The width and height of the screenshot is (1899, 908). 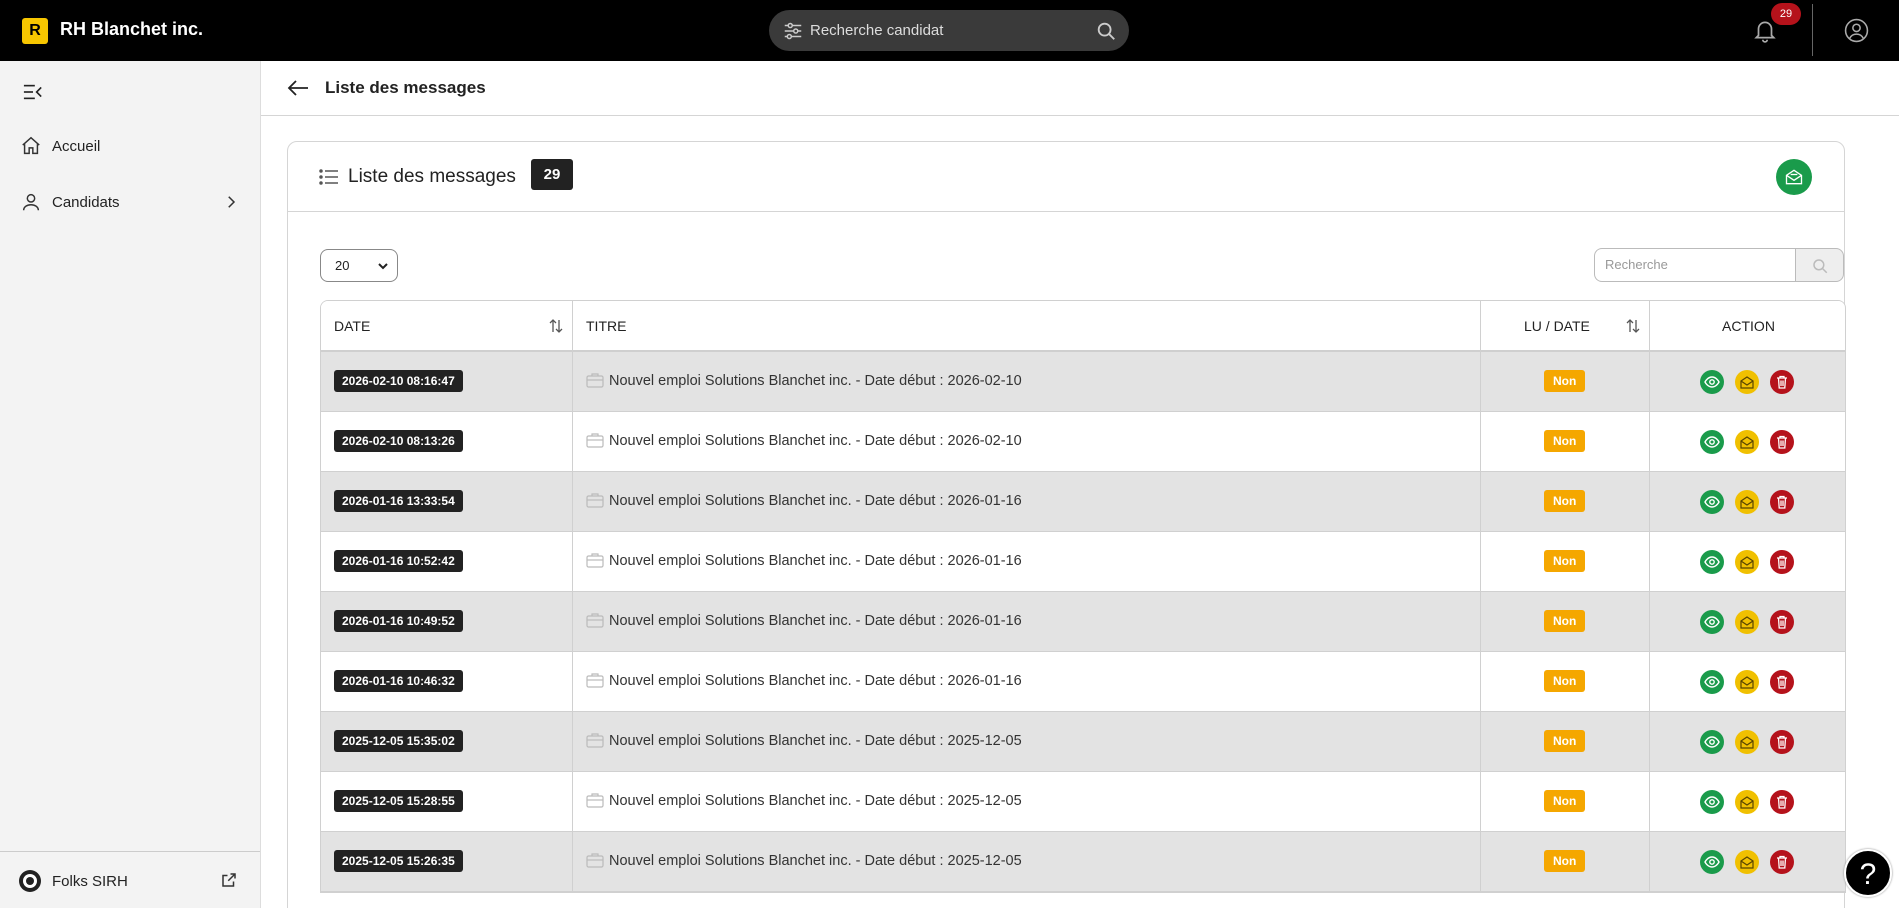 What do you see at coordinates (76, 146) in the screenshot?
I see `sidebar-item-label: Accueil` at bounding box center [76, 146].